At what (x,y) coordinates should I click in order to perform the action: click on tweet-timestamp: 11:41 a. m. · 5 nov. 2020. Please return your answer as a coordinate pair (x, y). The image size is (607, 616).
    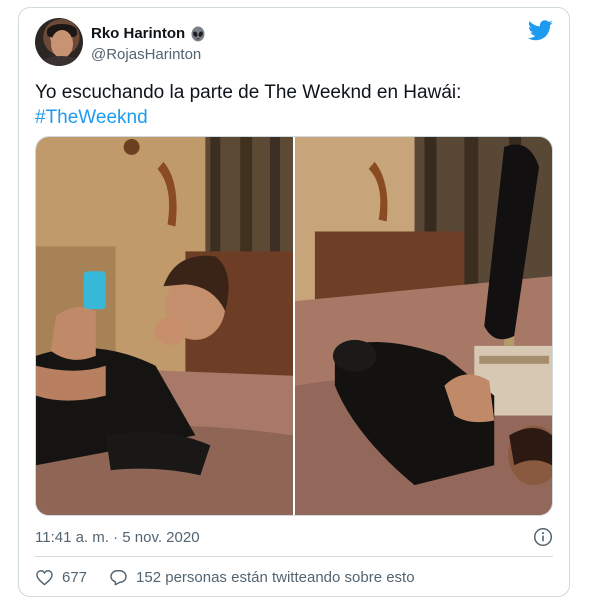
    Looking at the image, I should click on (117, 537).